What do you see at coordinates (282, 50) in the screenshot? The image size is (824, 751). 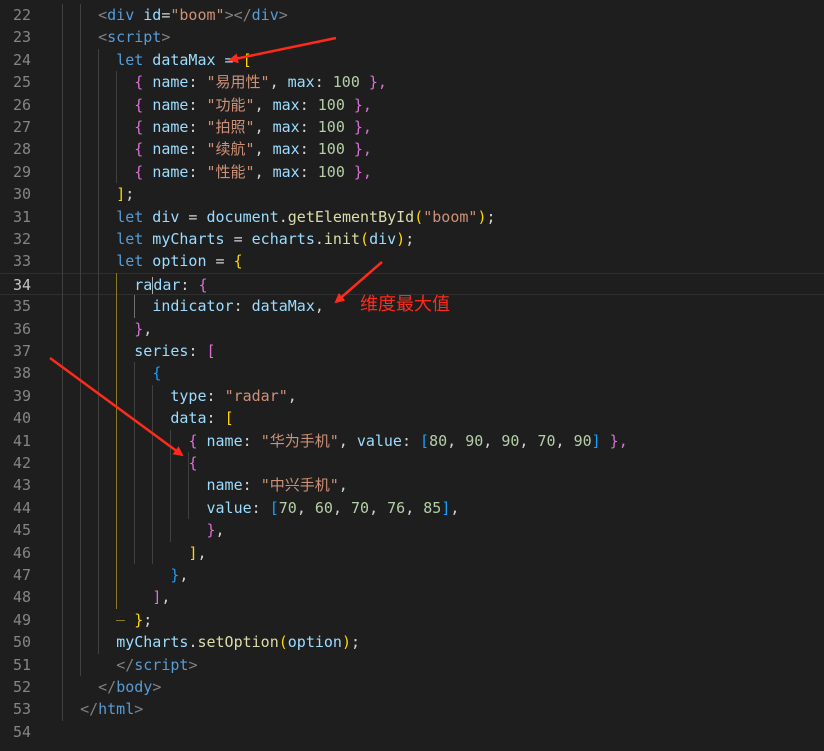 I see `arrow-to-datamax` at bounding box center [282, 50].